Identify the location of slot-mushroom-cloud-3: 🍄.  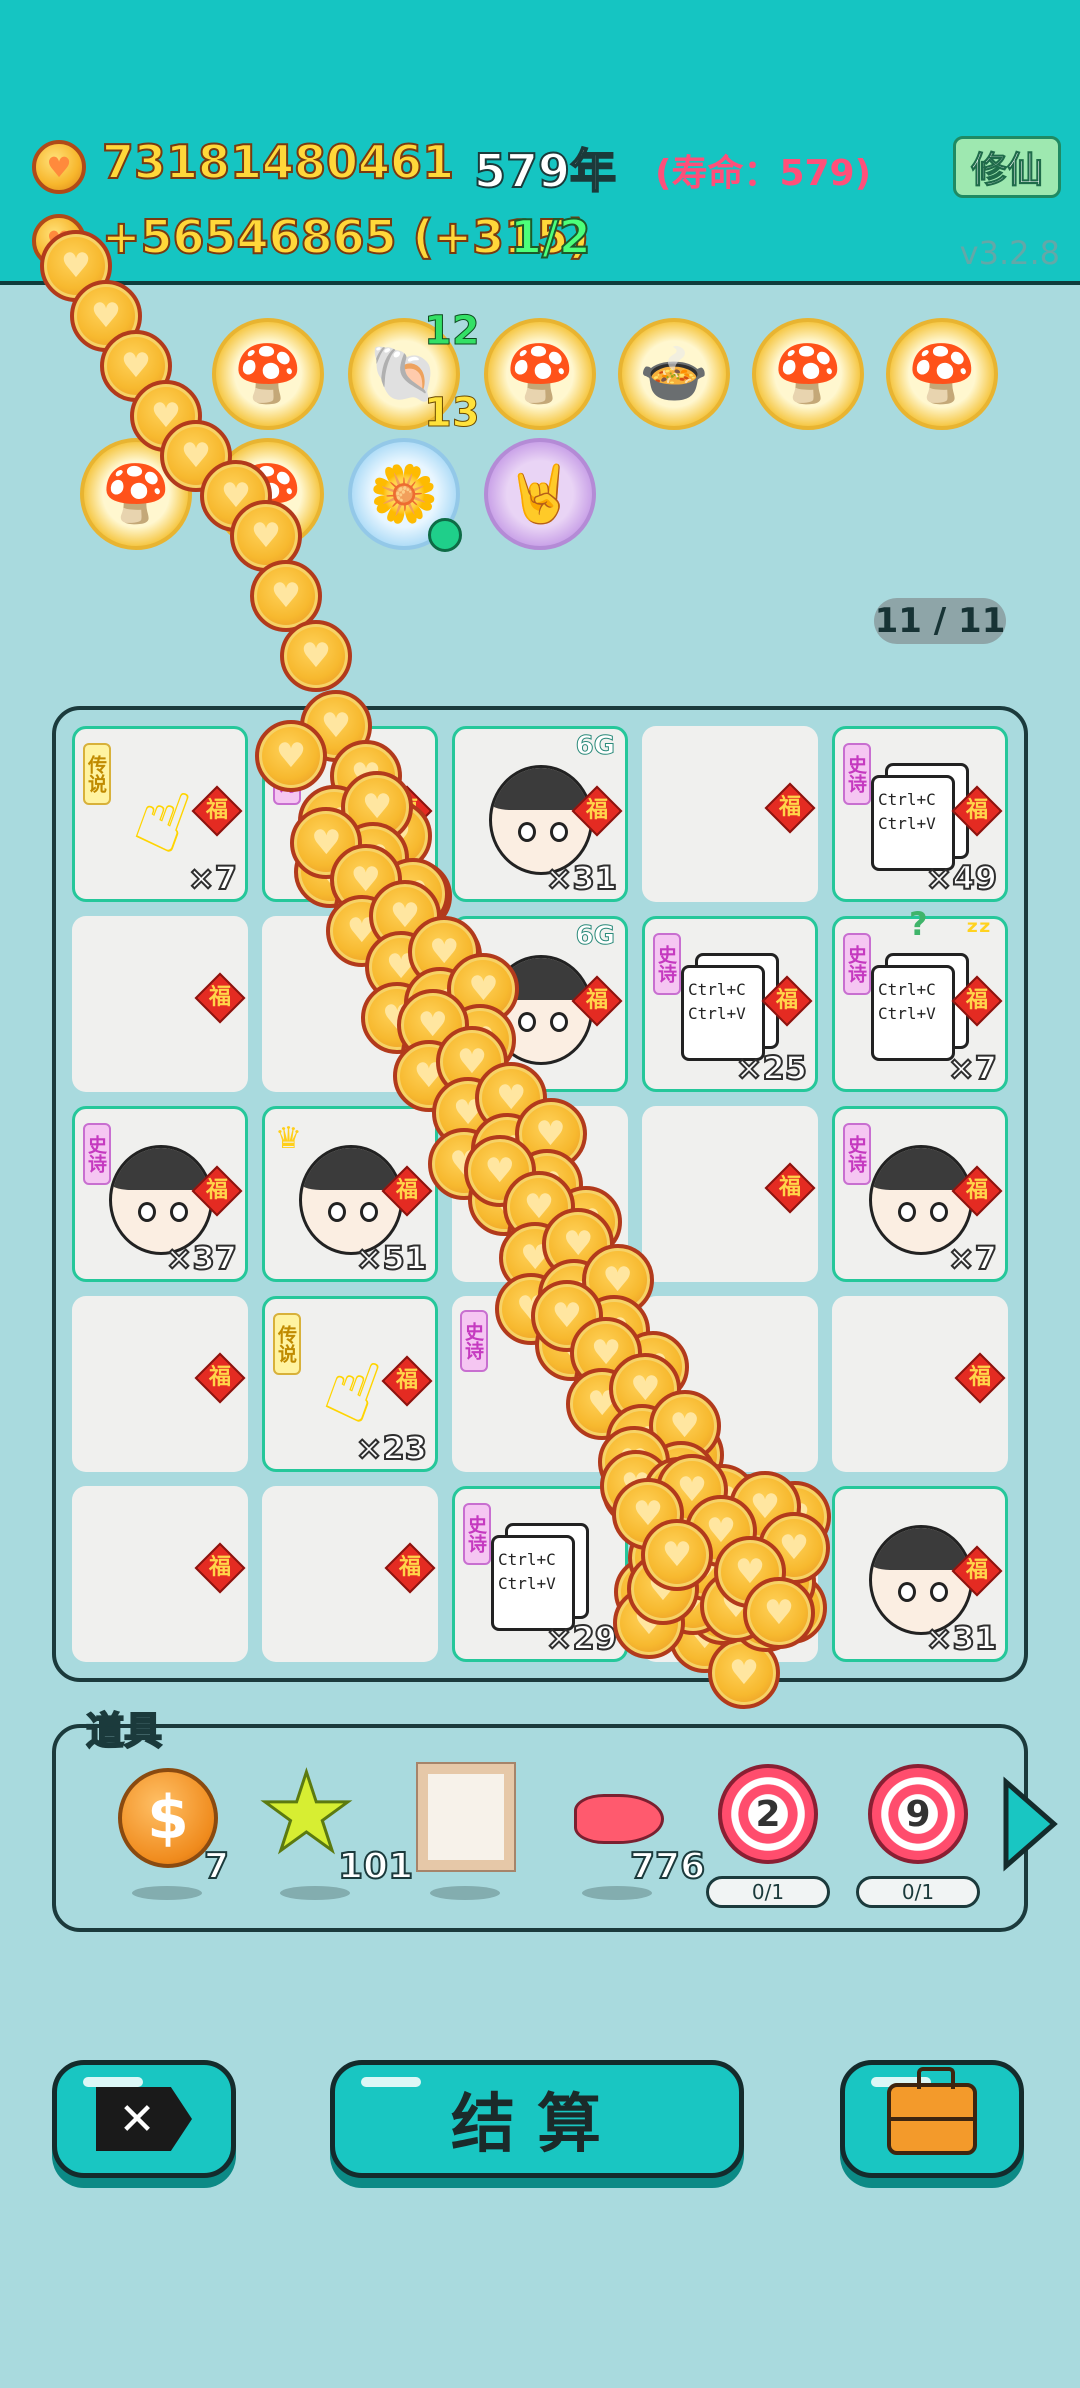
(808, 374).